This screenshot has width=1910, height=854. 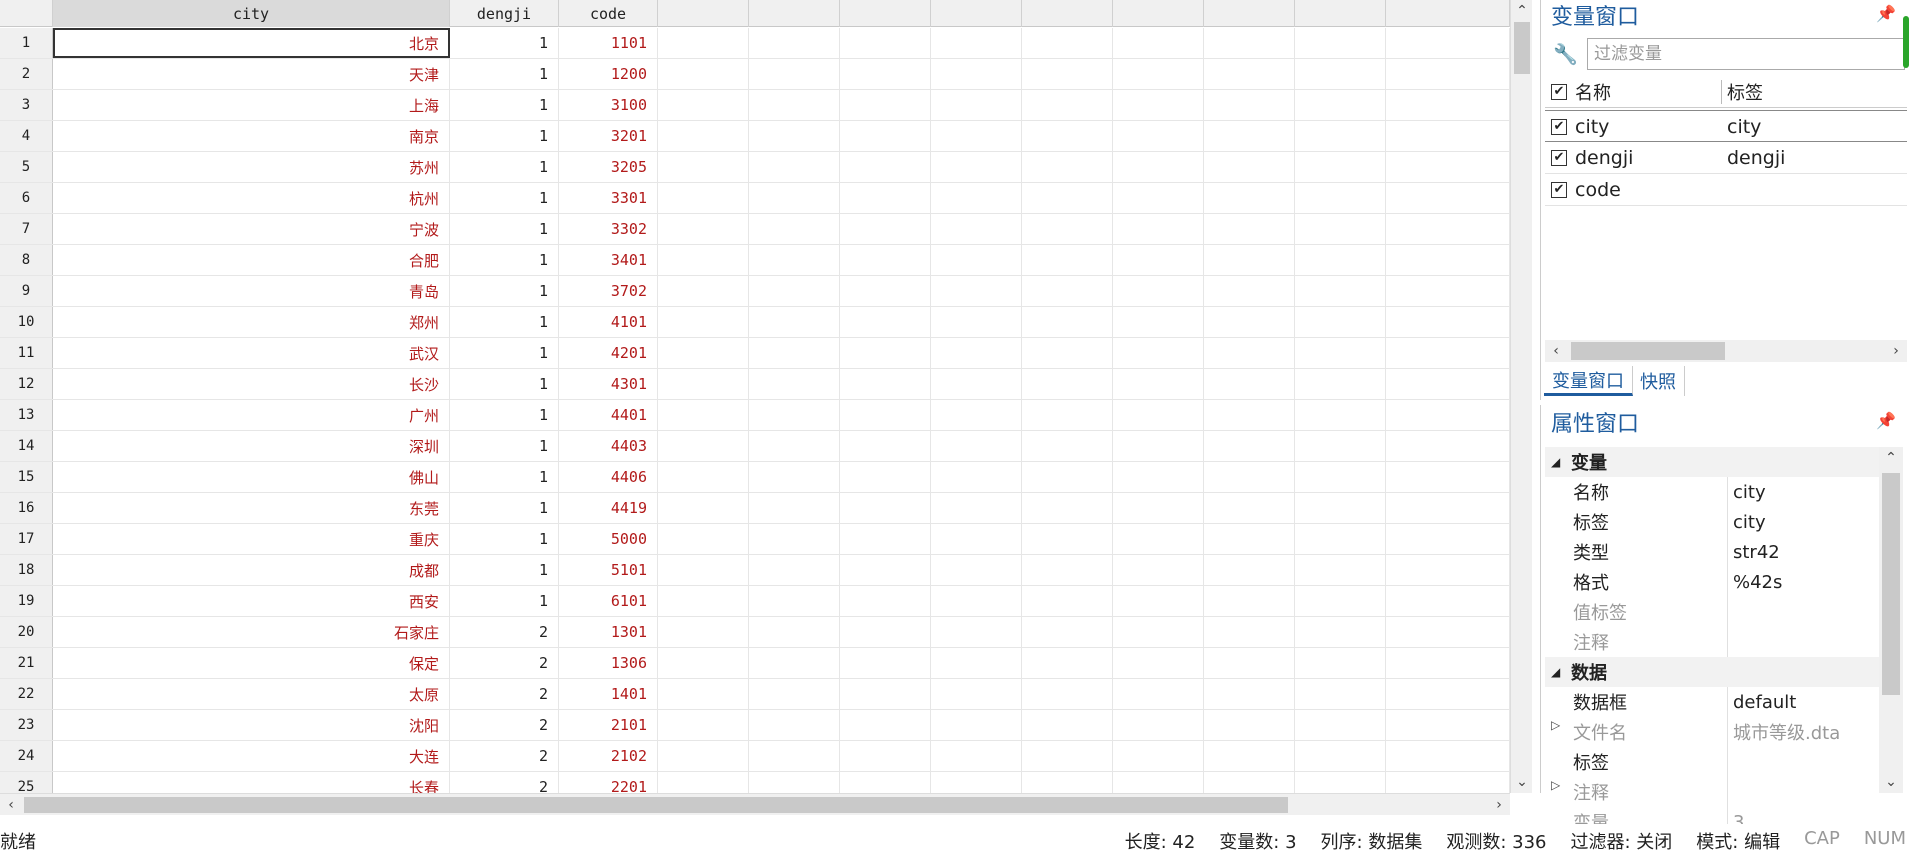 I want to click on row-number: 7, so click(x=26, y=229).